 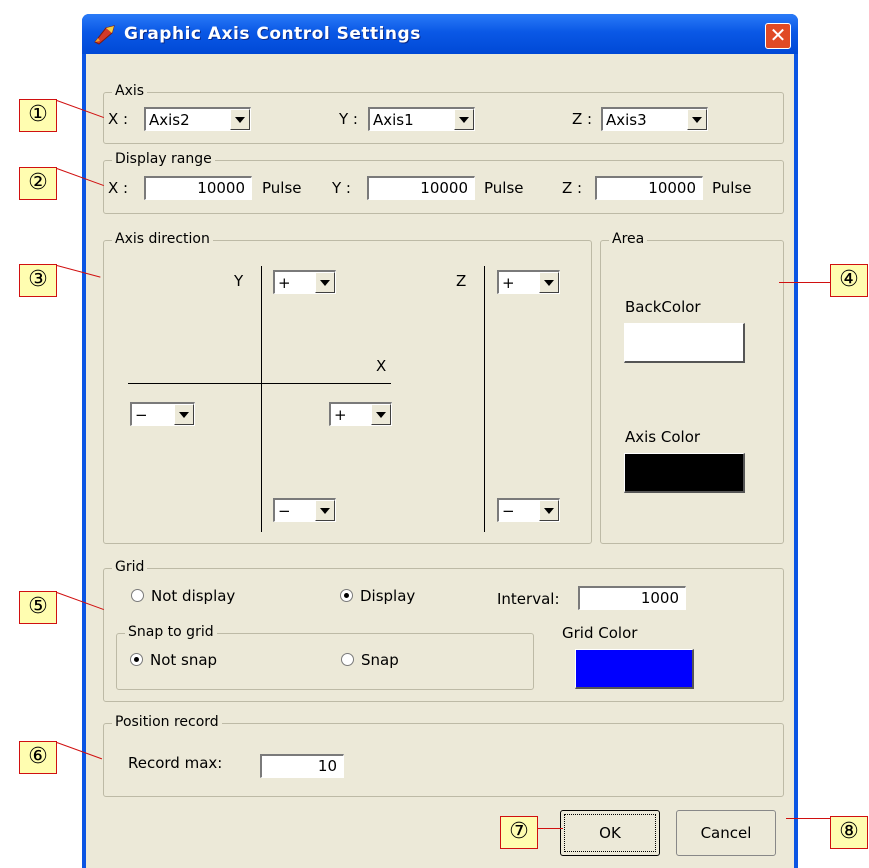 I want to click on axis-direction-legend: Axis direction, so click(x=162, y=239).